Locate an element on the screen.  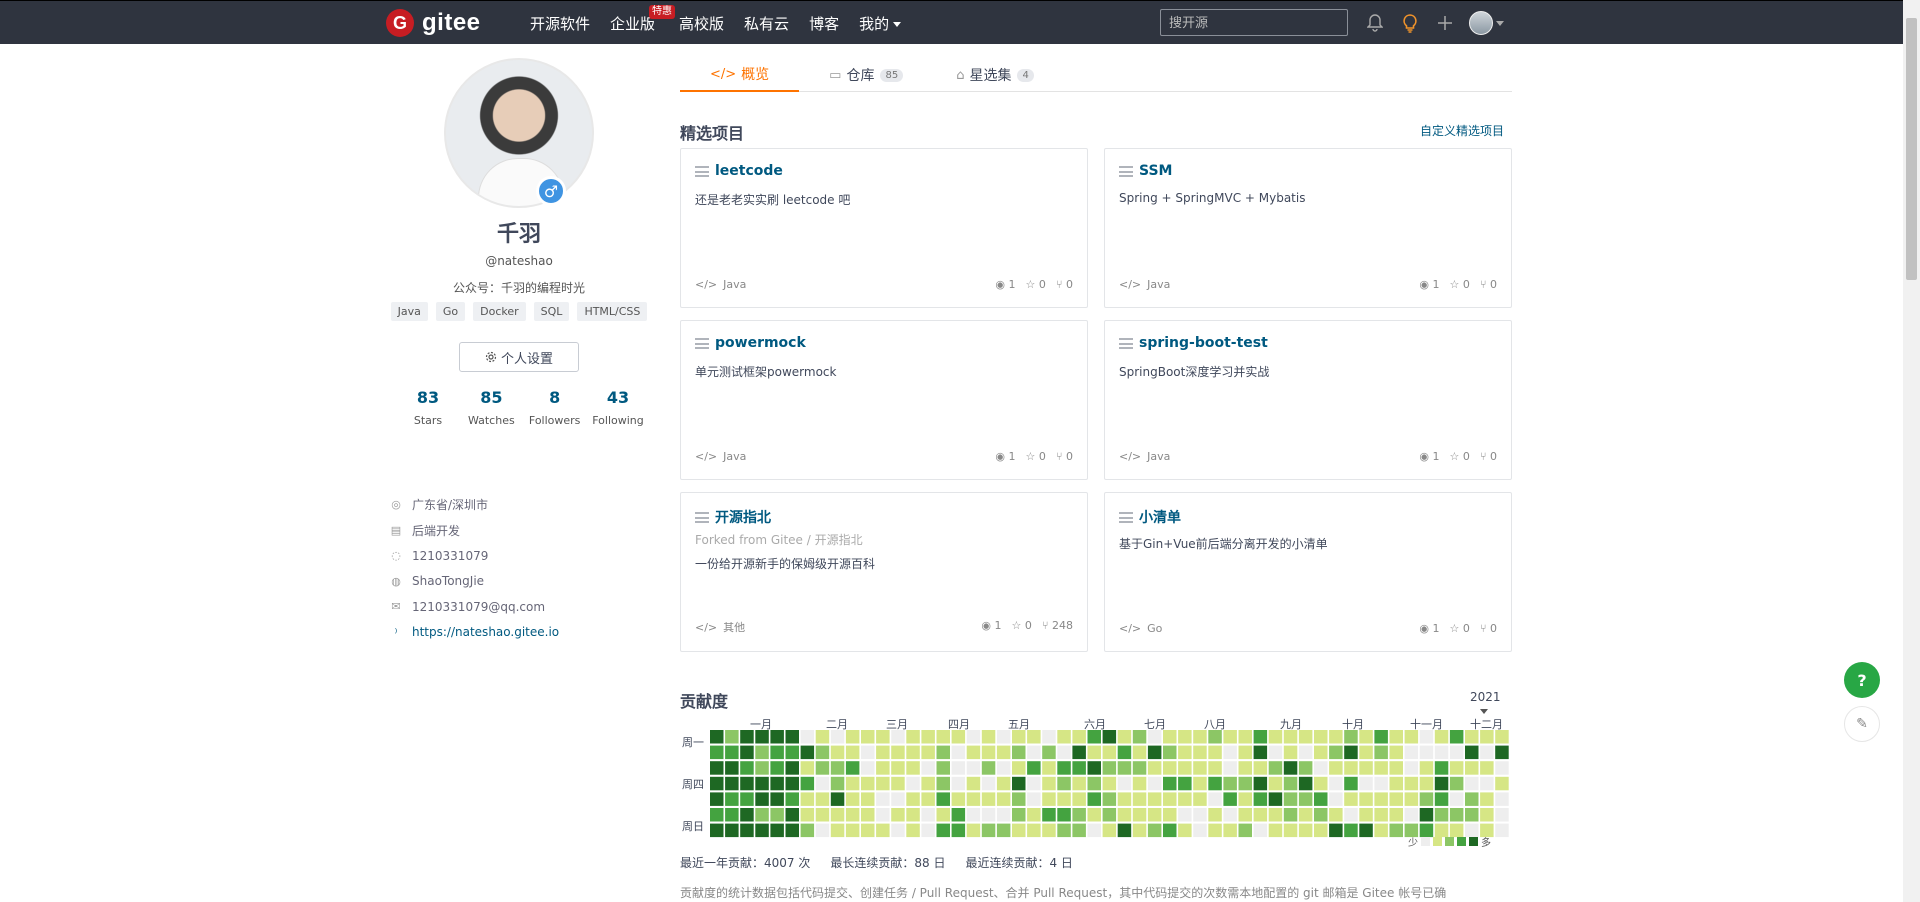
help-button: ? is located at coordinates (1862, 680).